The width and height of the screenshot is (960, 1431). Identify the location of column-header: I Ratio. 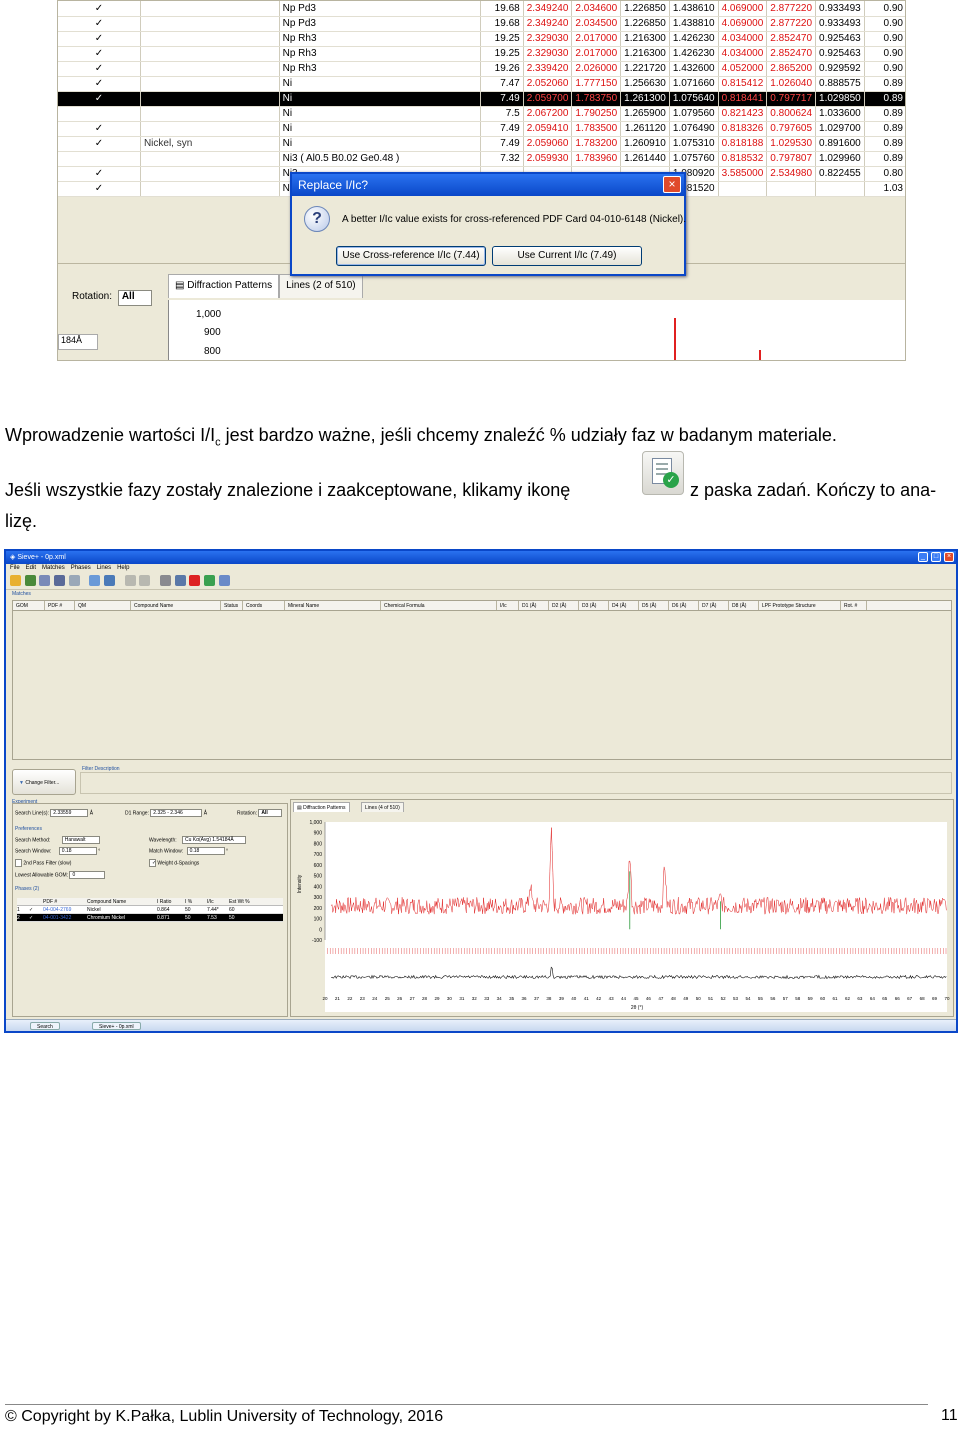
(171, 901).